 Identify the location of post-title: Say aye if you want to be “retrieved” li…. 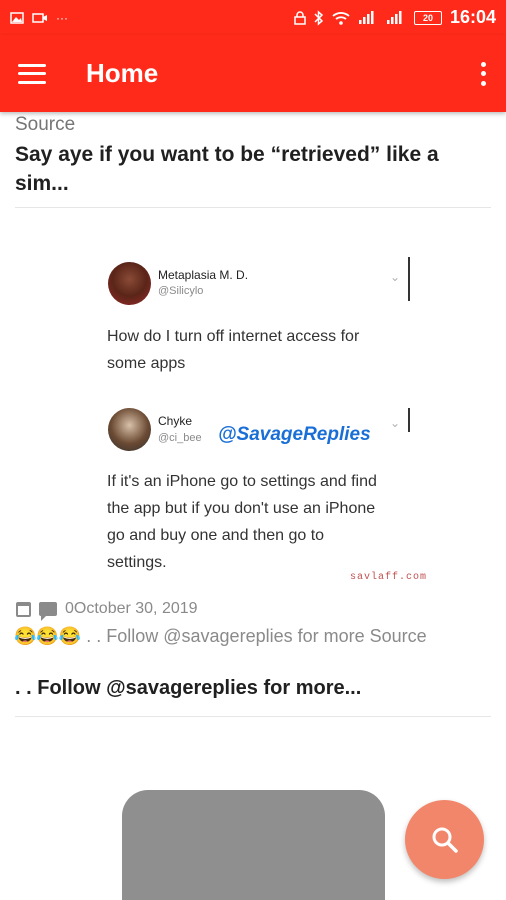
(250, 169).